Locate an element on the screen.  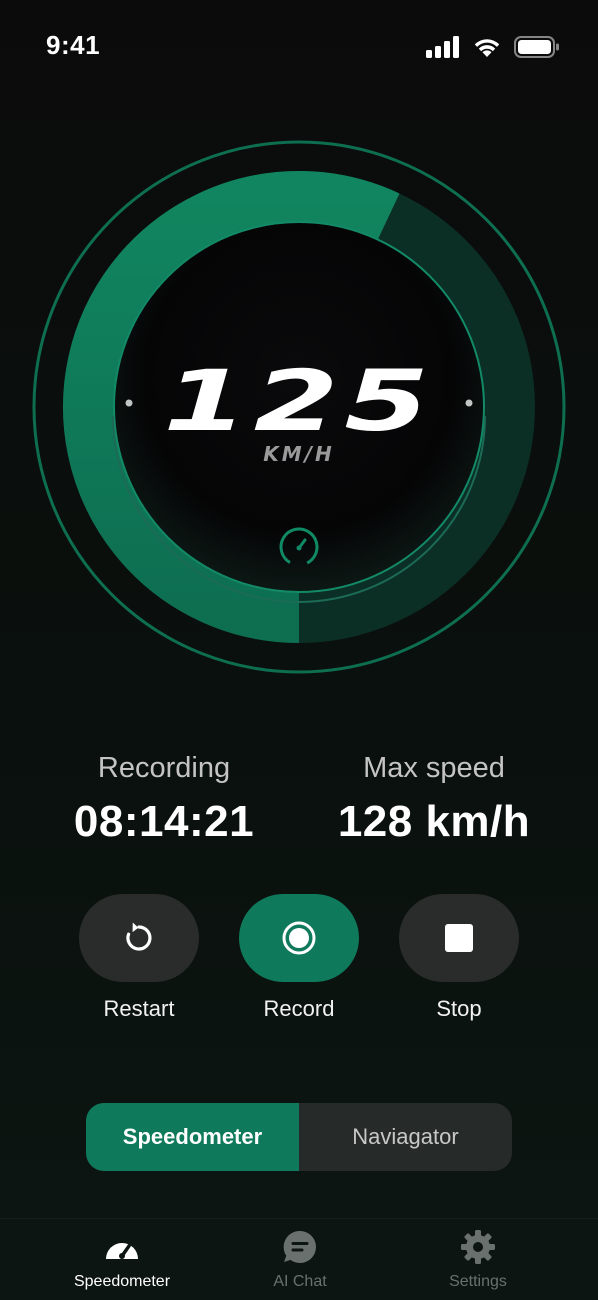
speed-value: 125 is located at coordinates (299, 401).